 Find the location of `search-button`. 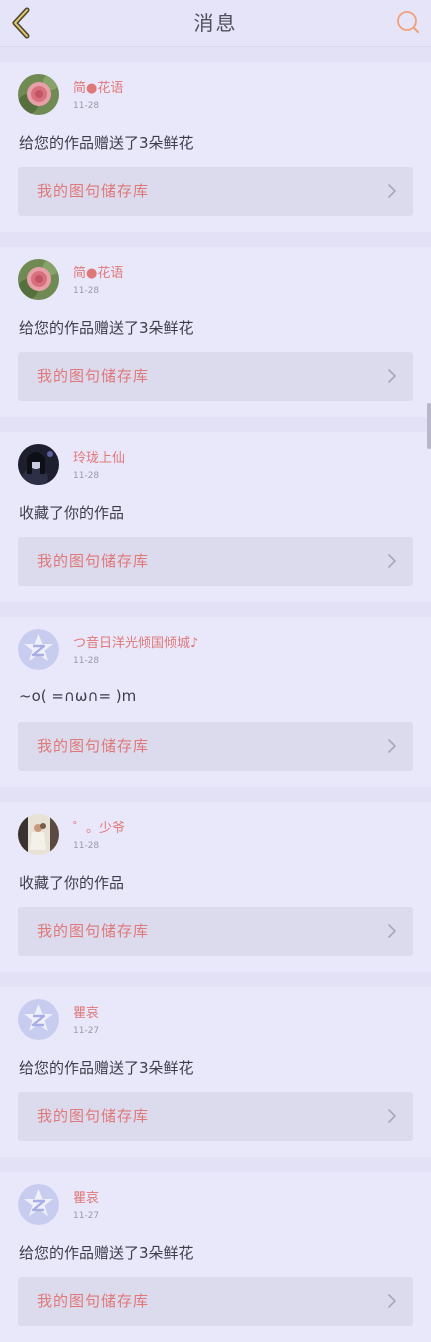

search-button is located at coordinates (408, 22).